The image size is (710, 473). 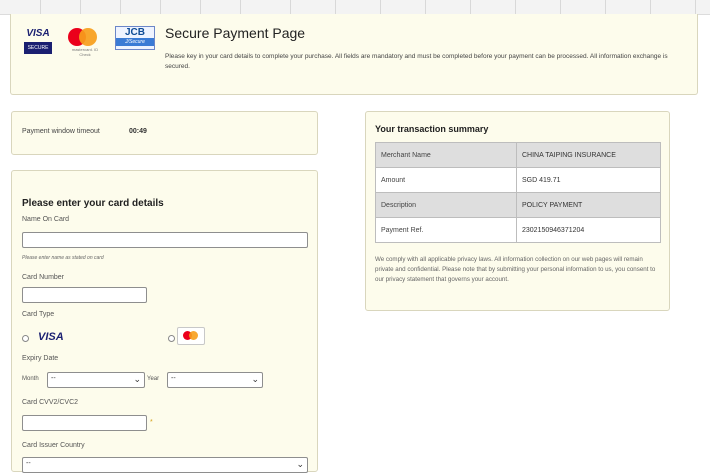 I want to click on timeout-panel: Payment window timeout 00:49, so click(x=164, y=133).